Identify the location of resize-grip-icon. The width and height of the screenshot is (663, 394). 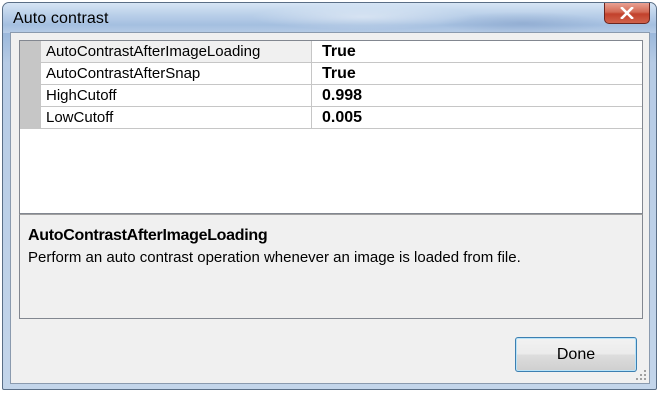
(641, 375).